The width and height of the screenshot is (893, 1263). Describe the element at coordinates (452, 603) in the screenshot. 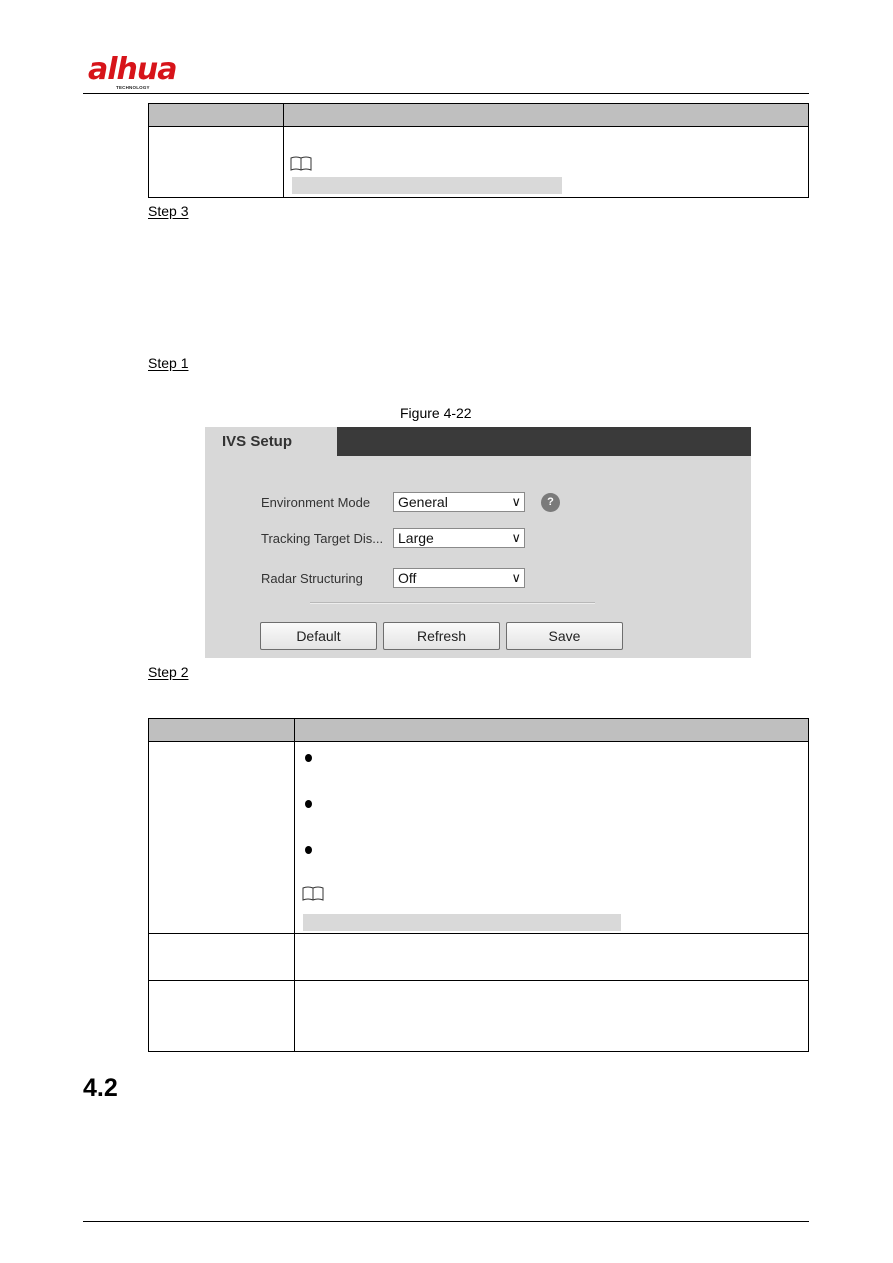

I see `panel-separator` at that location.